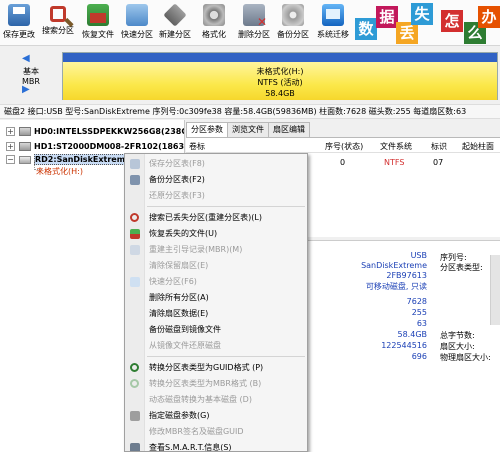 The width and height of the screenshot is (500, 452). Describe the element at coordinates (173, 281) in the screenshot. I see `menu-item-label: 快速分区(F6)` at that location.